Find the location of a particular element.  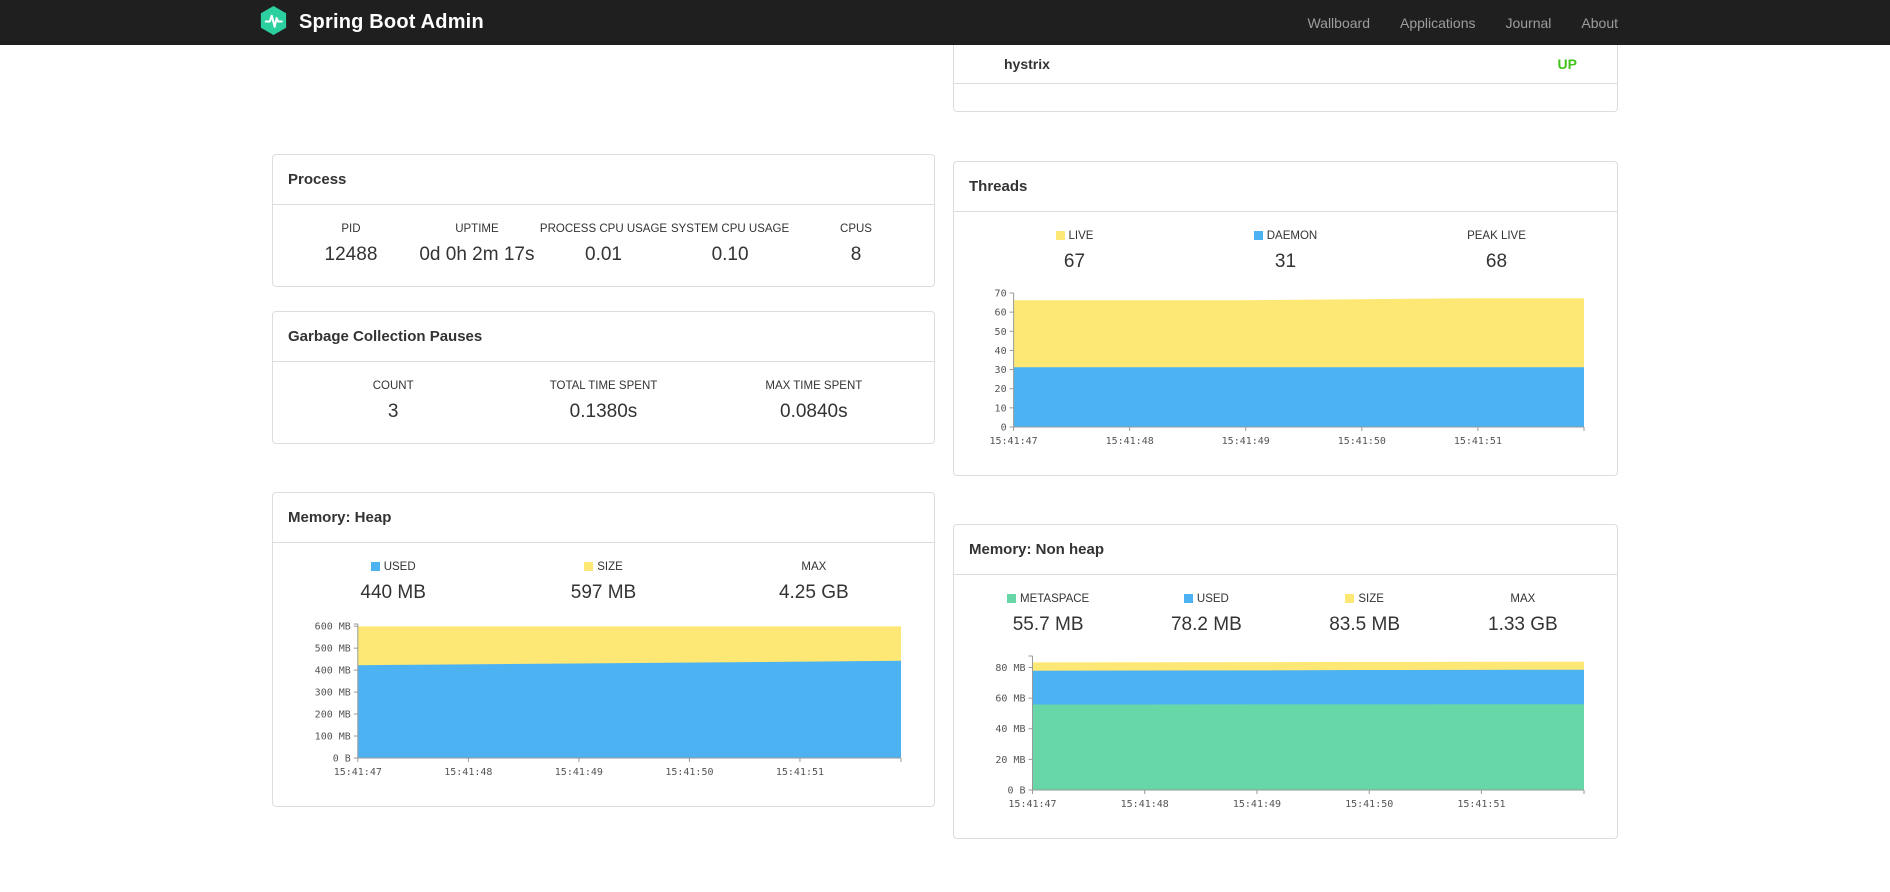

metric-uptime: UPTIME 0d 0h 2m 17s is located at coordinates (477, 244).